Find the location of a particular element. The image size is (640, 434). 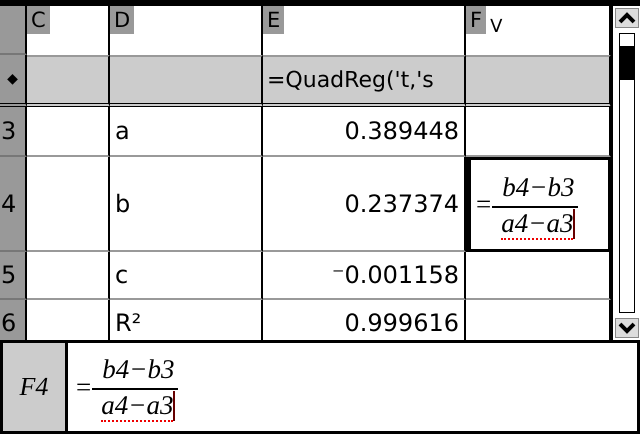

scrollbar is located at coordinates (625, 173).